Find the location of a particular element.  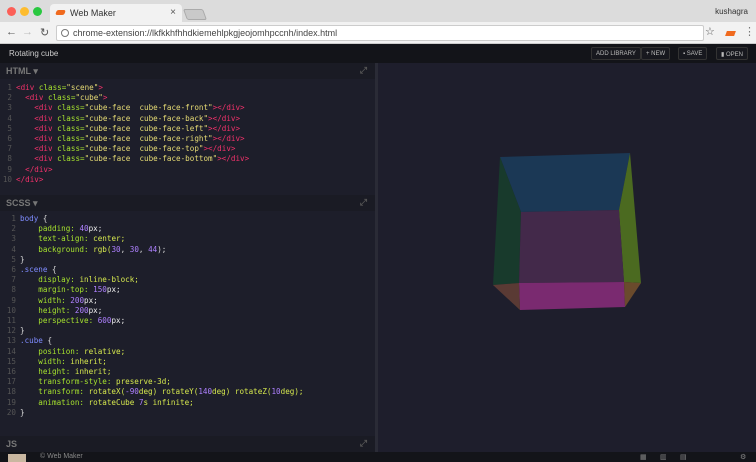

cube-face-bottom-right is located at coordinates (632, 294).